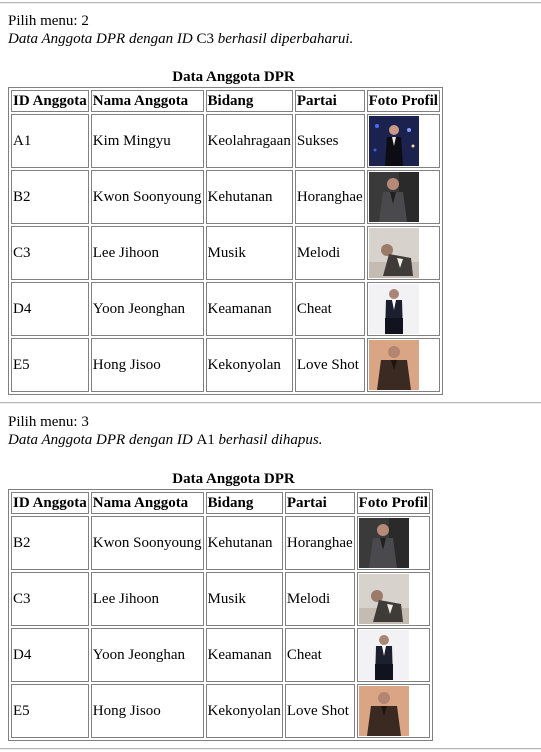 This screenshot has height=752, width=541. Describe the element at coordinates (393, 141) in the screenshot. I see `profile-photo-kim-mingyu` at that location.